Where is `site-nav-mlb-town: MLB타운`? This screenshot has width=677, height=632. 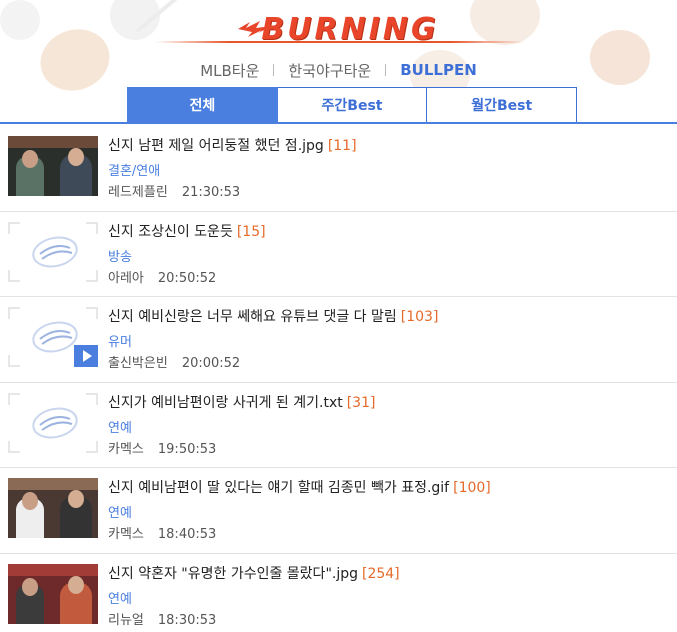
site-nav-mlb-town: MLB타운 is located at coordinates (229, 70).